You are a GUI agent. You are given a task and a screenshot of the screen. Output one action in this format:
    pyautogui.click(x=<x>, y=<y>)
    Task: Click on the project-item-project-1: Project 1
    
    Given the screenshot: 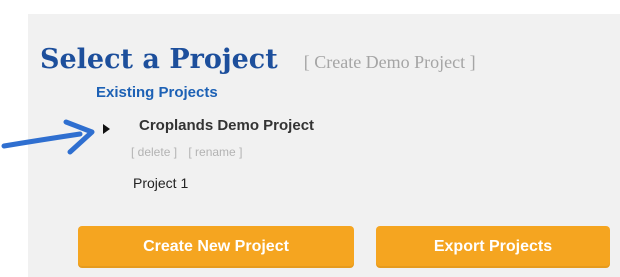 What is the action you would take?
    pyautogui.click(x=160, y=183)
    